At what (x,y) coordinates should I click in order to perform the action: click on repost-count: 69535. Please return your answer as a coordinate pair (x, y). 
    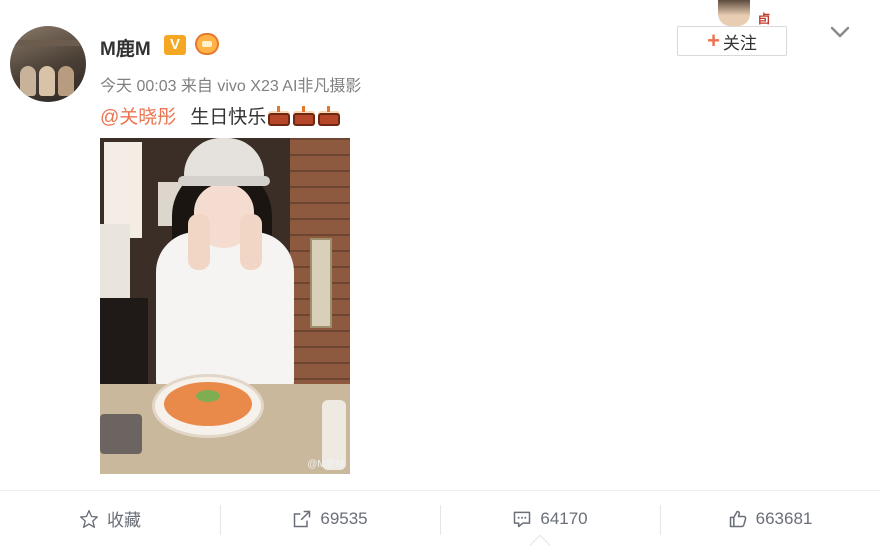
    Looking at the image, I should click on (344, 518).